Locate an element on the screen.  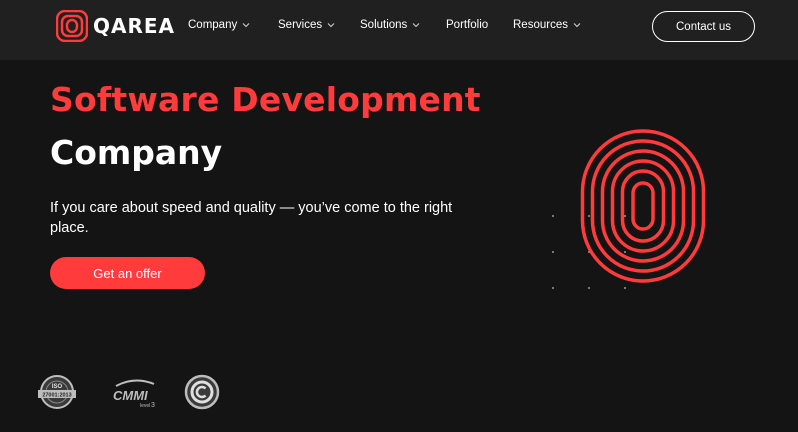
iso-badge-icon: ISO 27001:2013 is located at coordinates (57, 392).